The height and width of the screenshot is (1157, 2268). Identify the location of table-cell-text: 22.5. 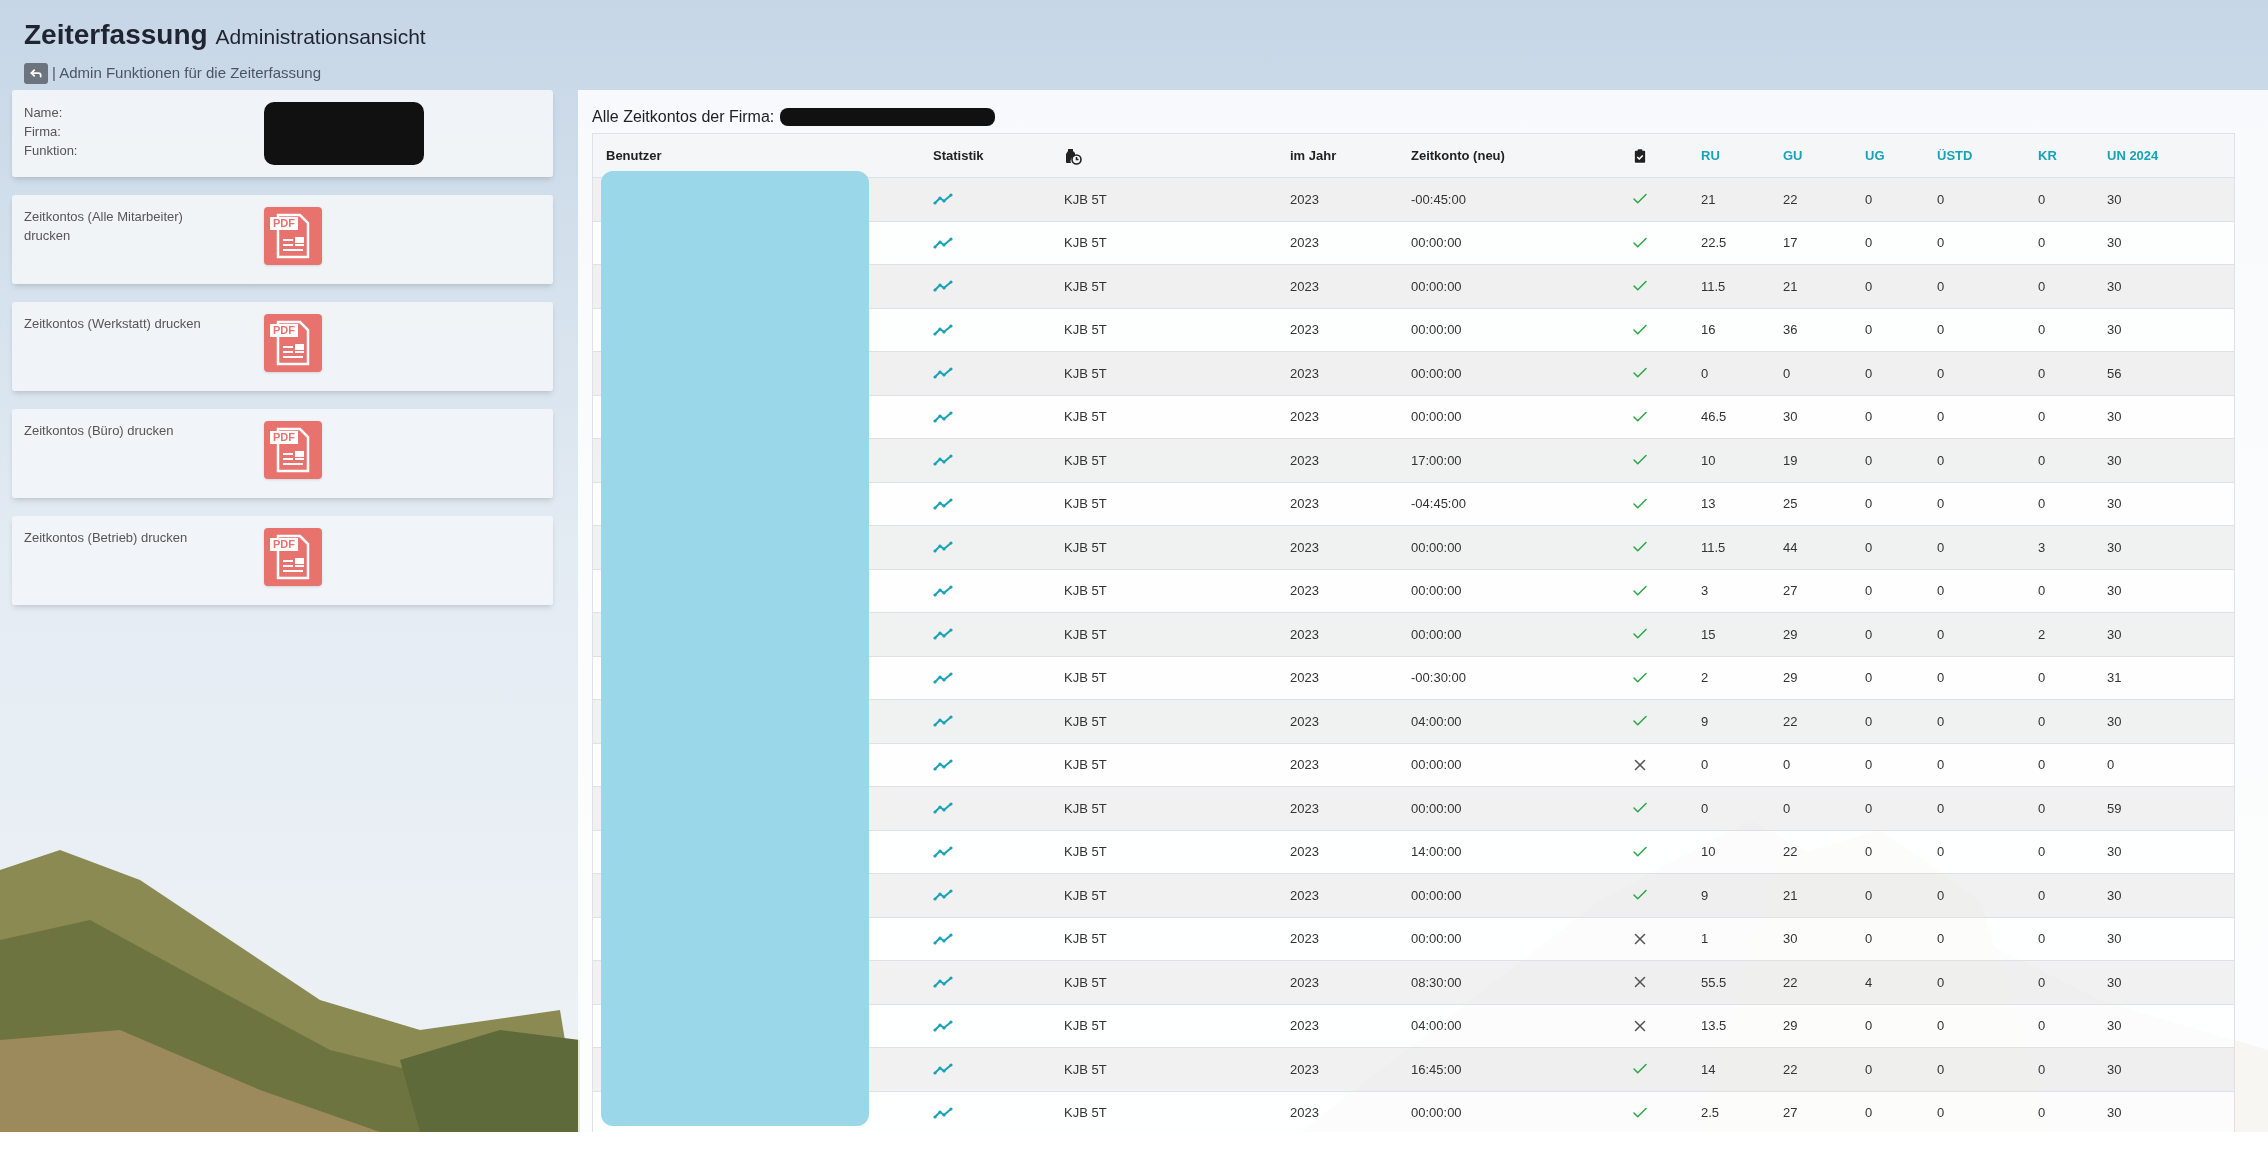
(1714, 243).